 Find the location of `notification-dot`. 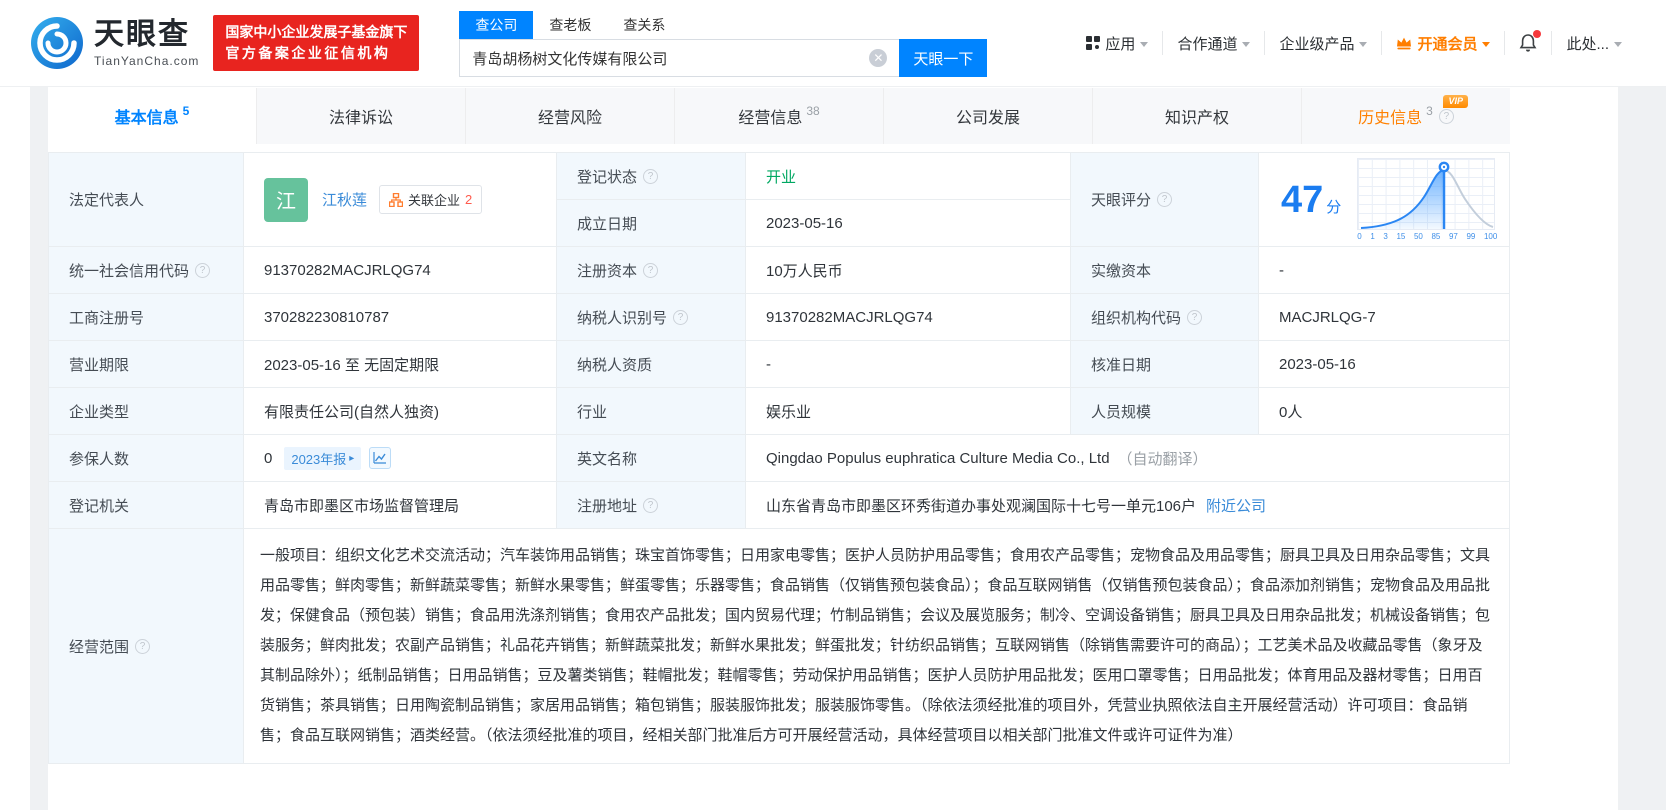

notification-dot is located at coordinates (1537, 33).